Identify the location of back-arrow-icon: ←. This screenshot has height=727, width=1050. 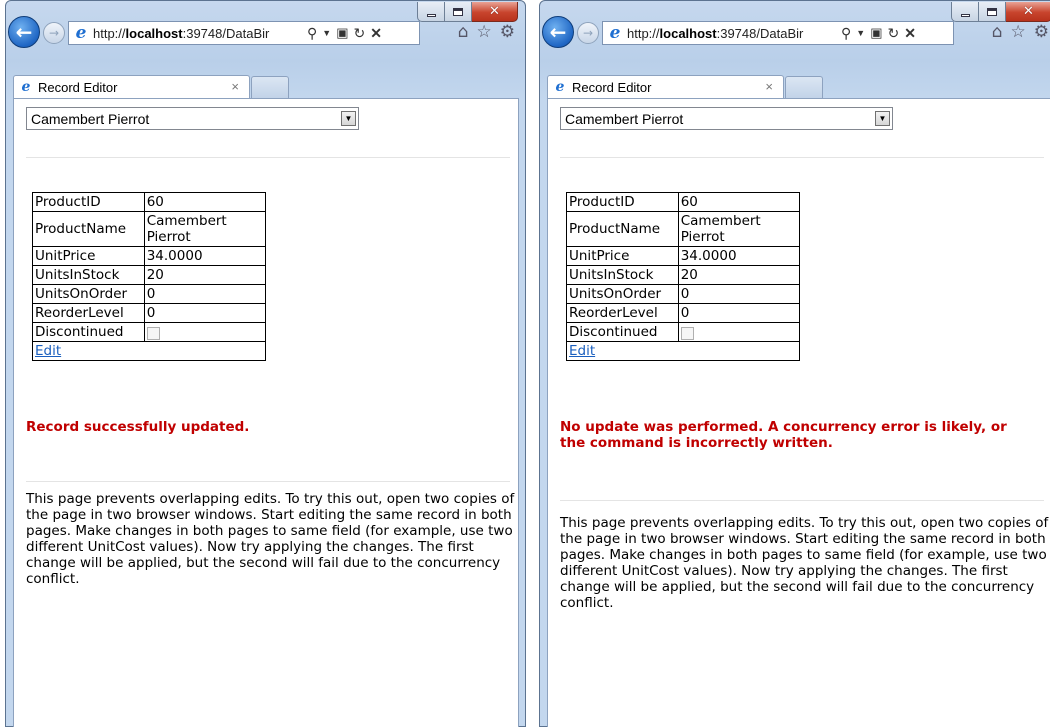
(24, 32).